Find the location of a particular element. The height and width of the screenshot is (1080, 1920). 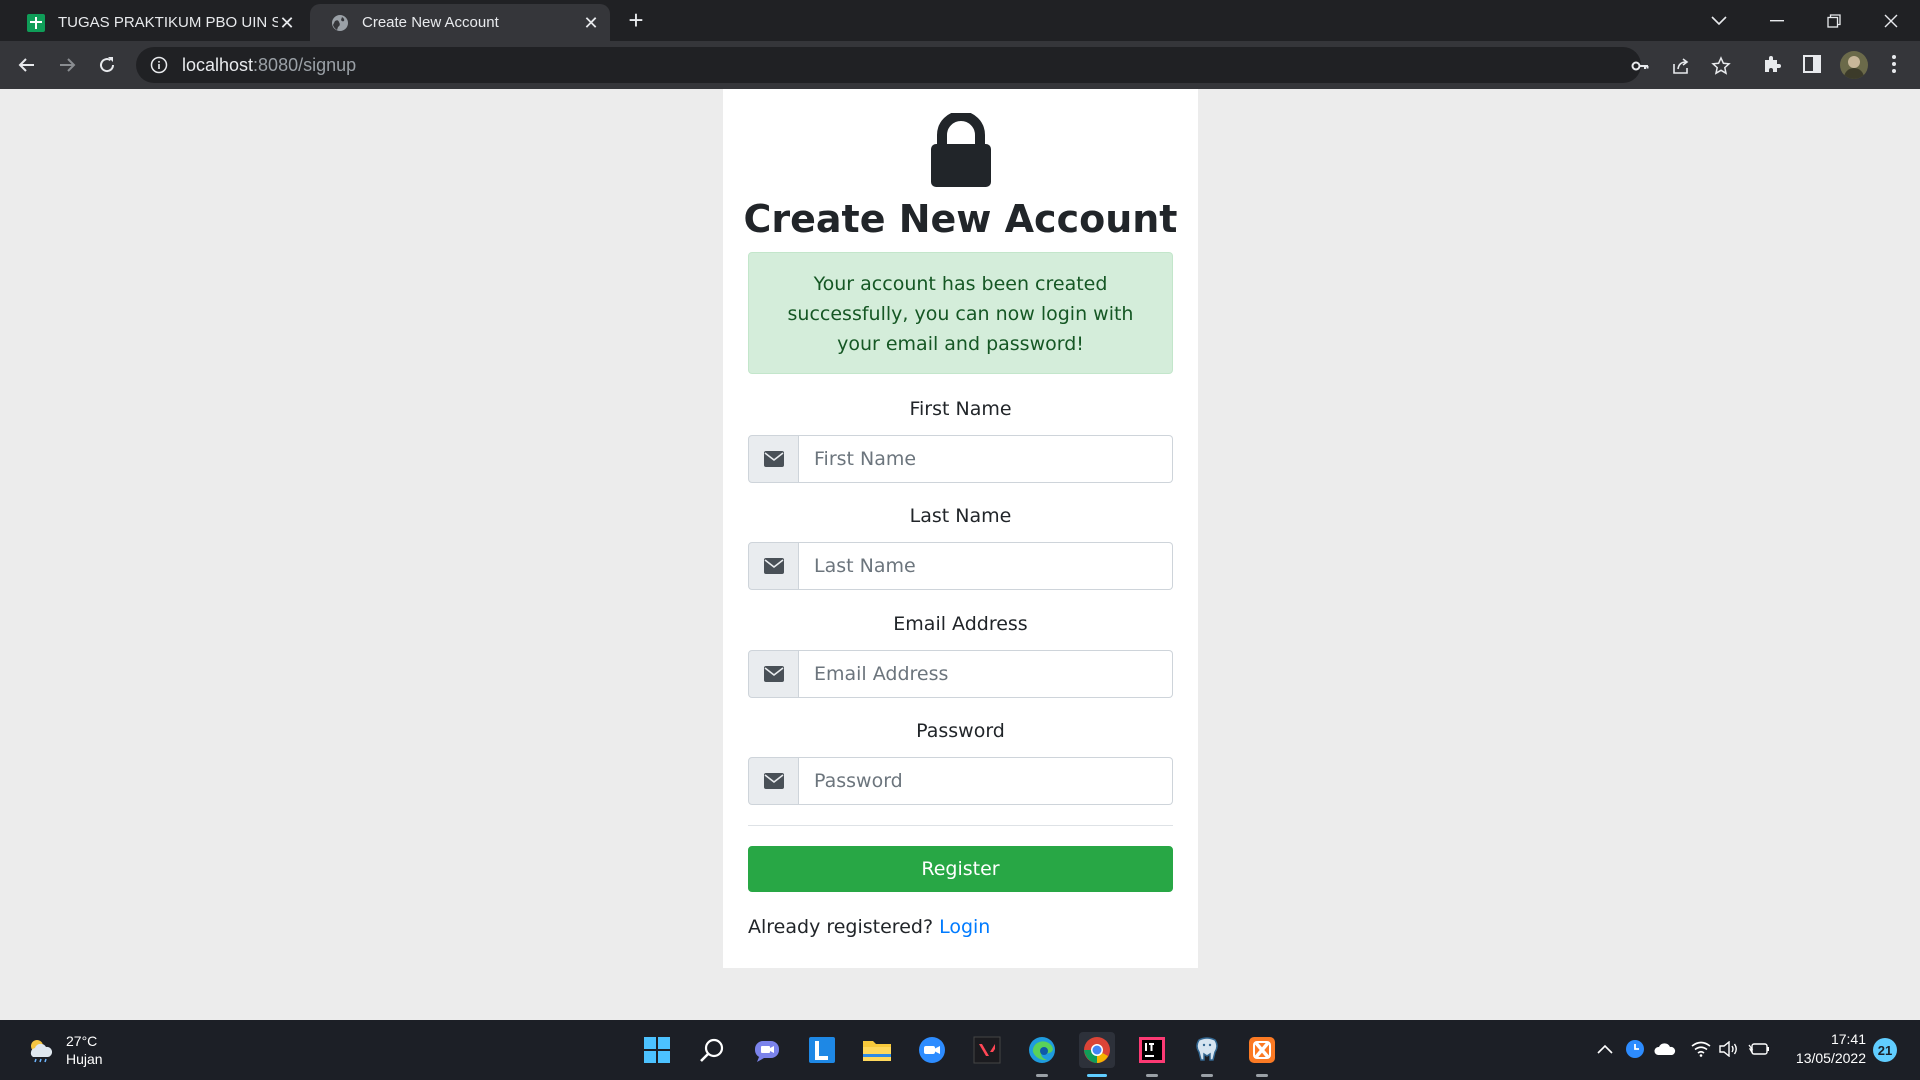

password-group is located at coordinates (960, 781).